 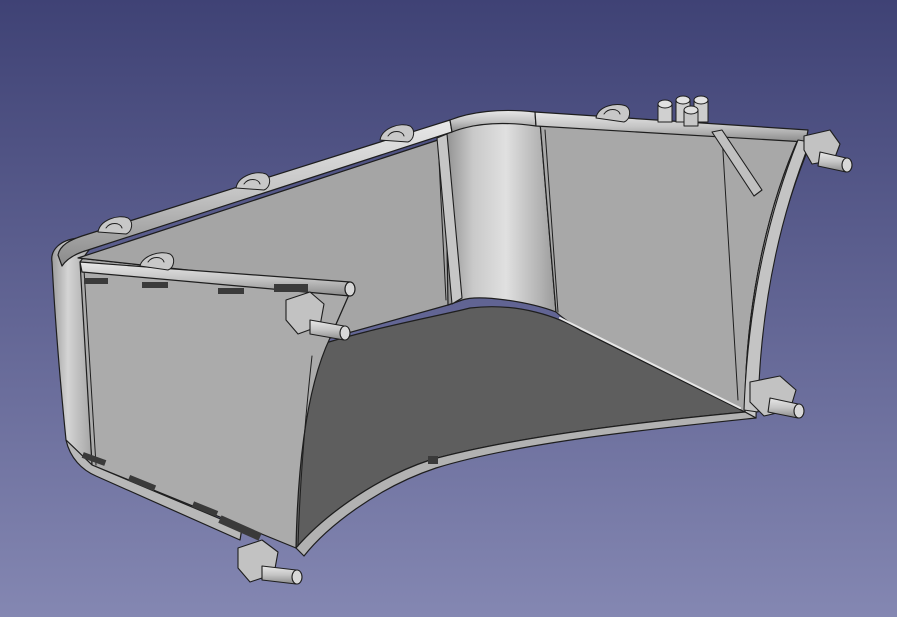 I want to click on inner-rim-tube-end, so click(x=350, y=289).